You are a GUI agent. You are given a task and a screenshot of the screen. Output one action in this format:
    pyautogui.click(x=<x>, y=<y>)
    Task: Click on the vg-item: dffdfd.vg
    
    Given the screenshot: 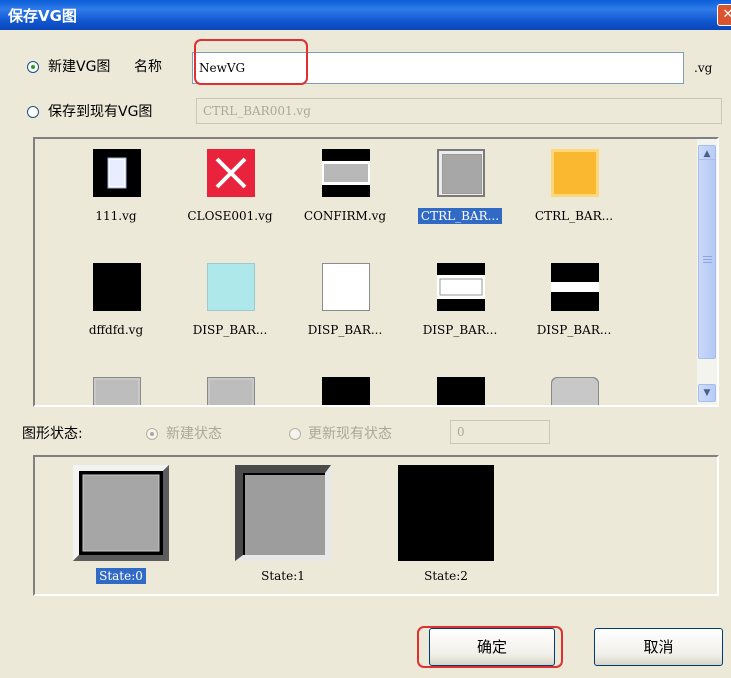 What is the action you would take?
    pyautogui.click(x=116, y=312)
    